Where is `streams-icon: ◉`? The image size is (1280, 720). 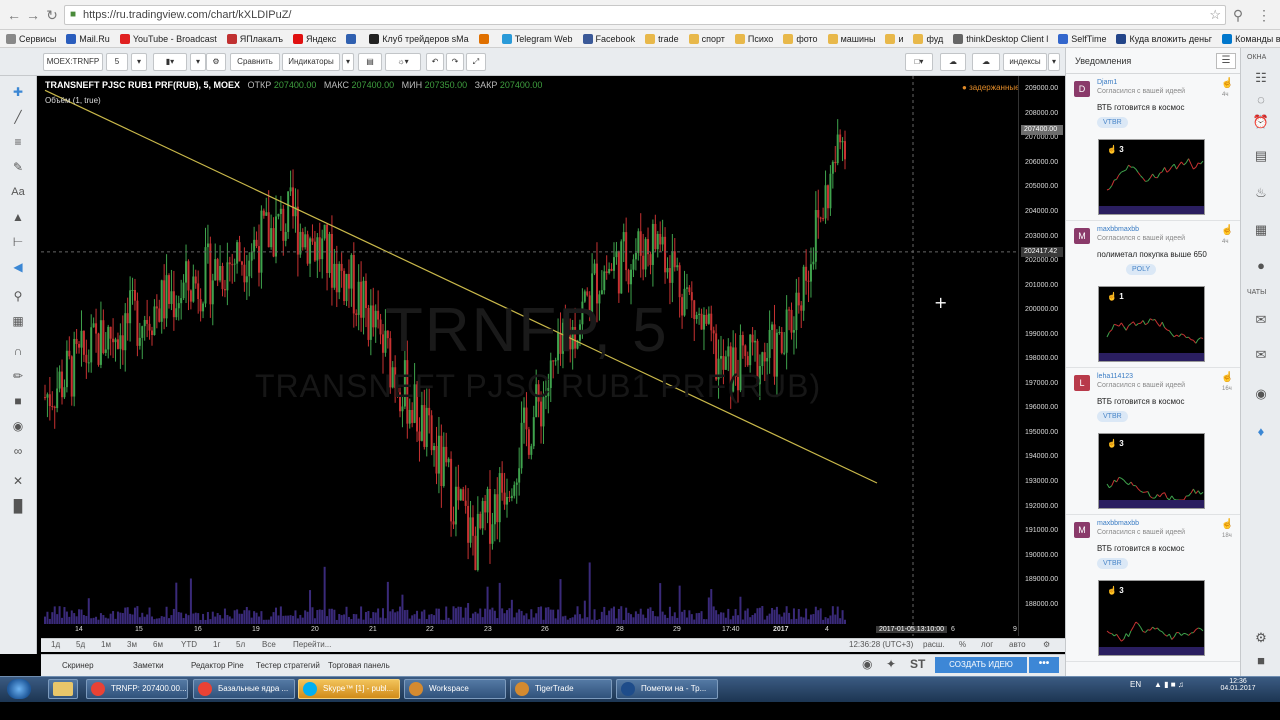 streams-icon: ◉ is located at coordinates (1261, 394).